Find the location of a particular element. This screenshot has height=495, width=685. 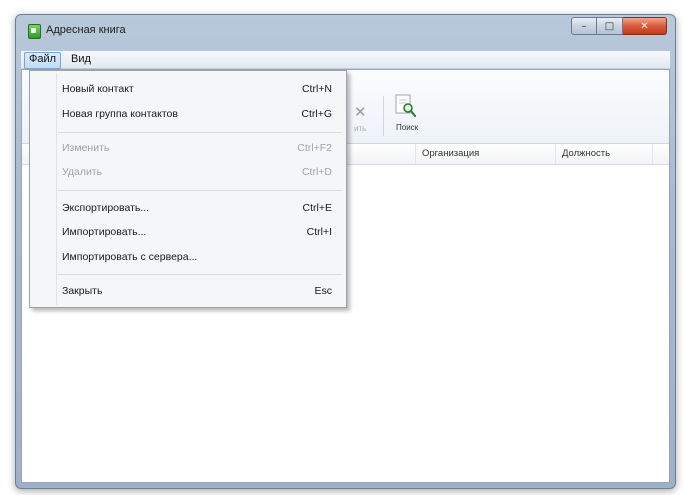

minimize-icon: – is located at coordinates (584, 26).